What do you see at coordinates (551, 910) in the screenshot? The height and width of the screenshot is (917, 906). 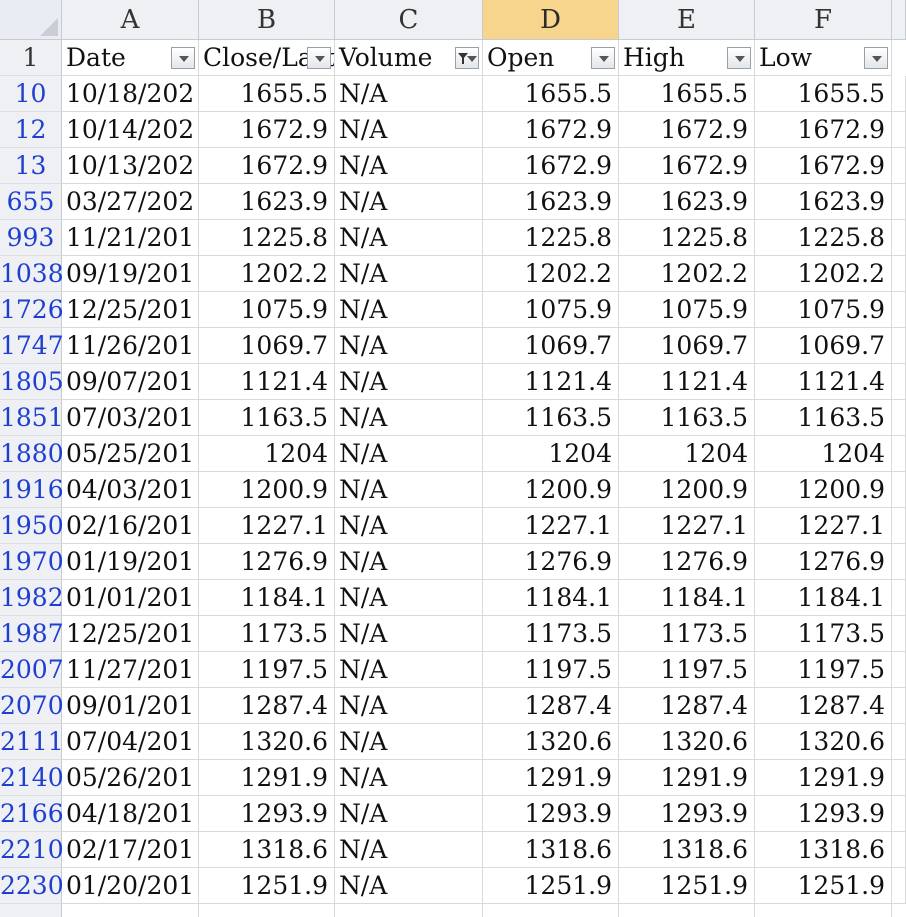 I see `cell-partial` at bounding box center [551, 910].